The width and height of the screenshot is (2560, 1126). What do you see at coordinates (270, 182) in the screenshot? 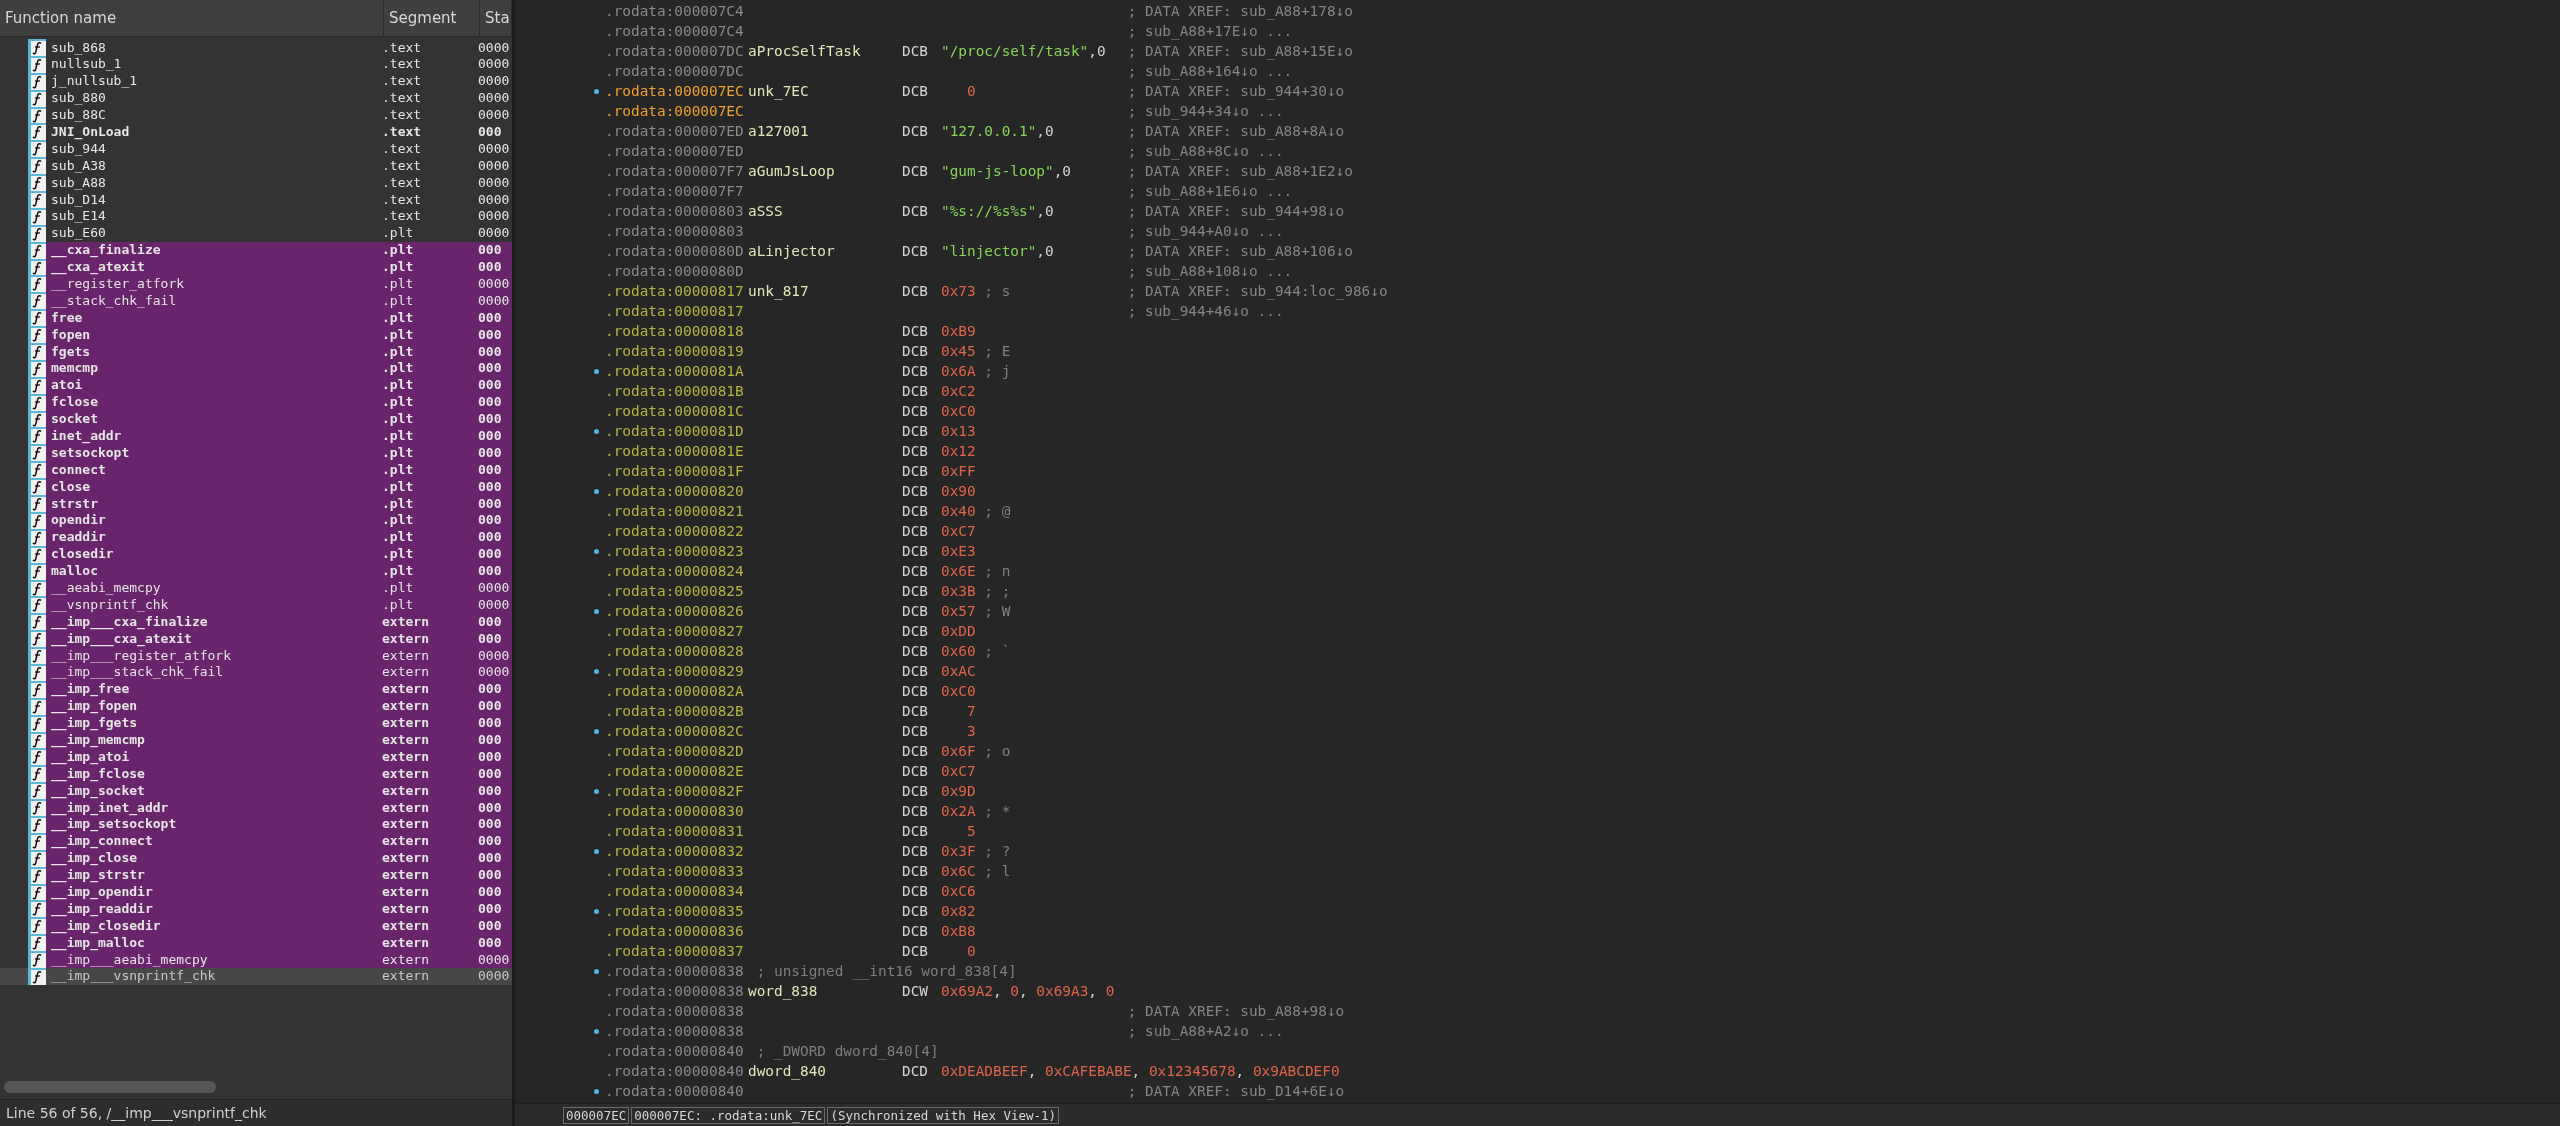
I see `function-row: sub_A88 .text 0000` at bounding box center [270, 182].